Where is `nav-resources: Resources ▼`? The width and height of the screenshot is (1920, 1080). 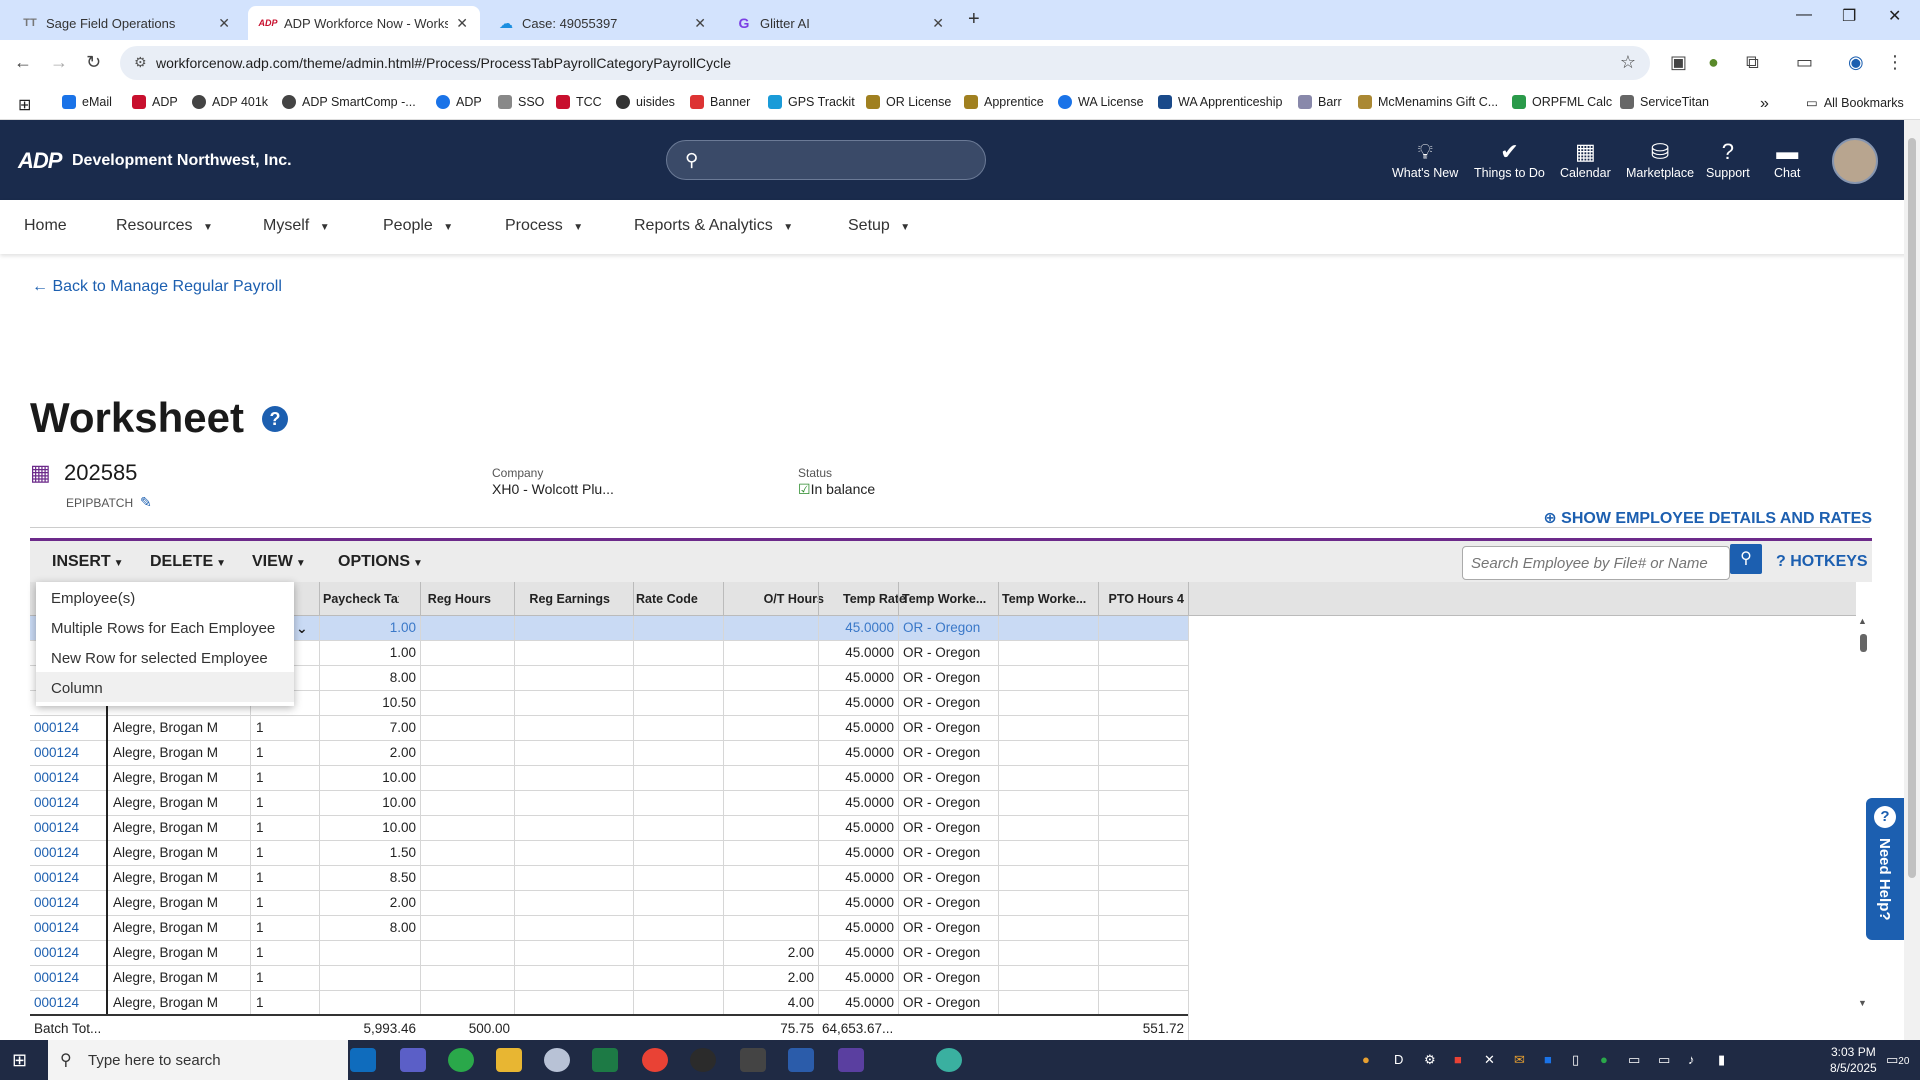 nav-resources: Resources ▼ is located at coordinates (164, 226).